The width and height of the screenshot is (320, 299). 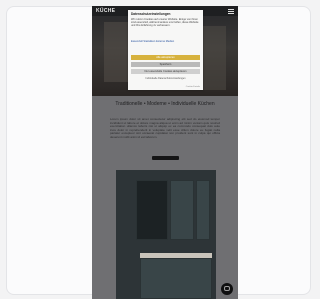 I want to click on save-settings-button: Speichern, so click(x=165, y=64).